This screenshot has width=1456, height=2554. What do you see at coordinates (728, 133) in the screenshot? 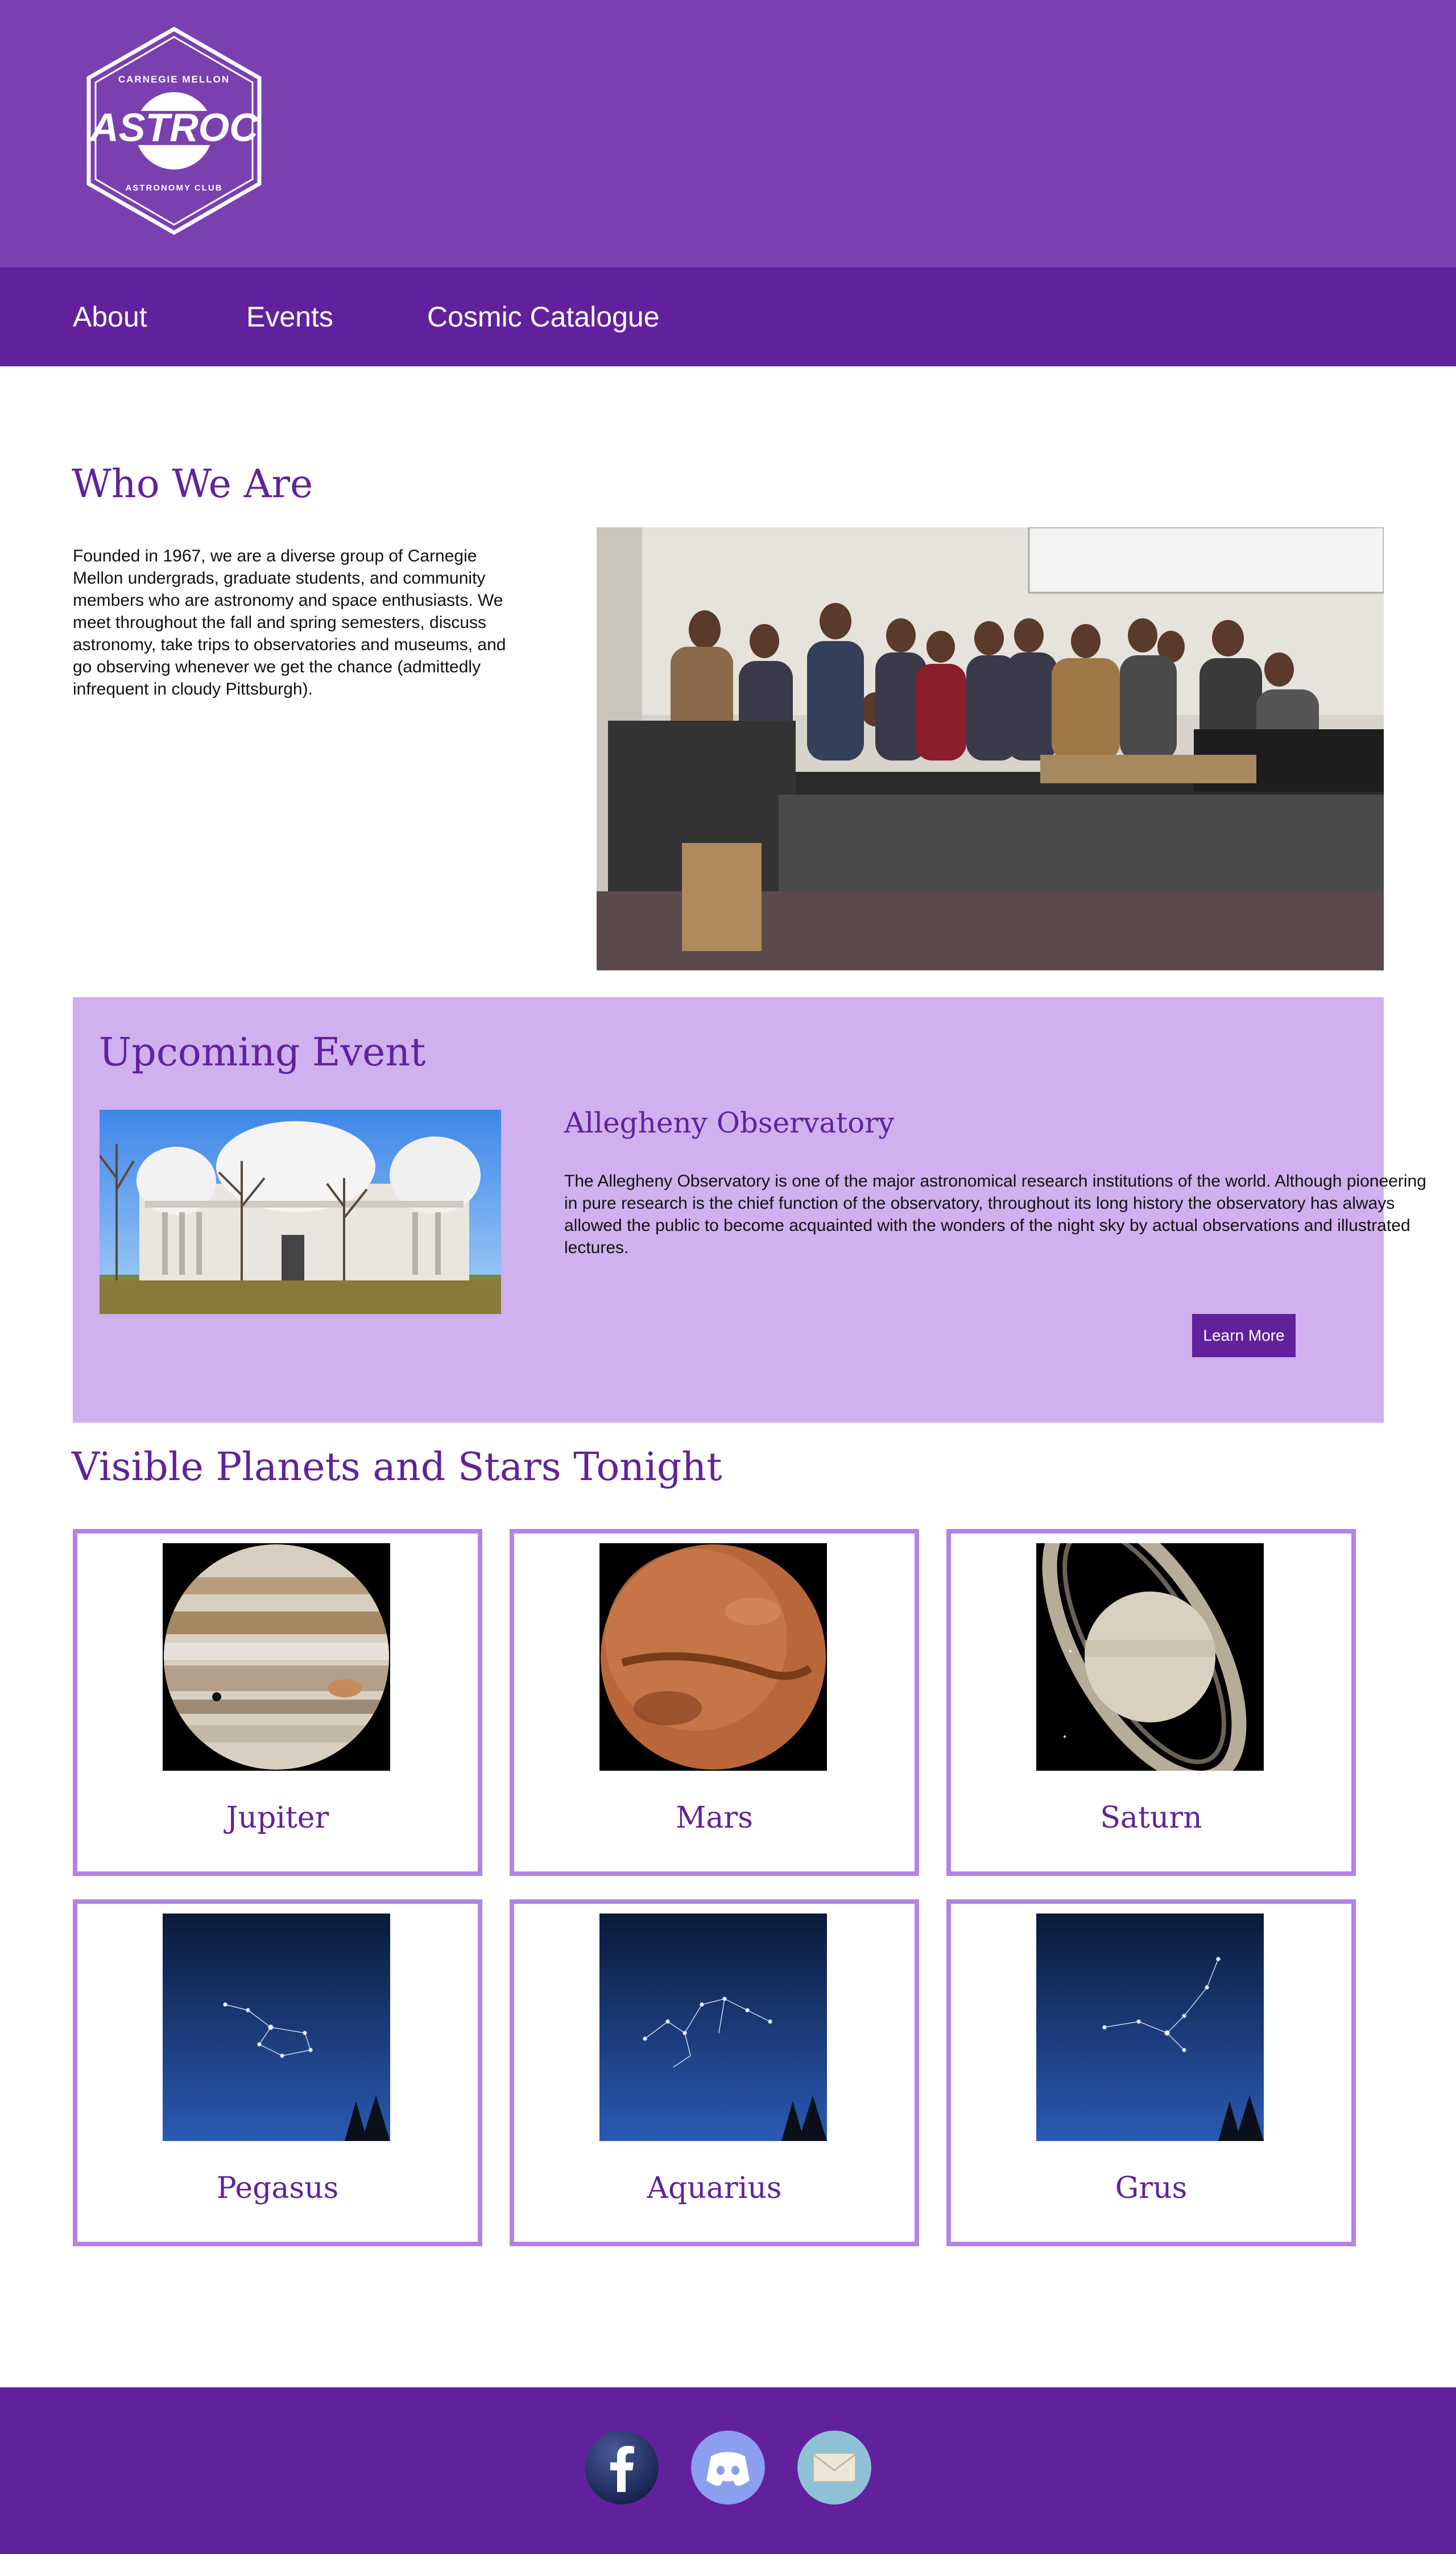
I see `top-banner: CARNEGIE MELLON ASTROC ASTRONOMY CLUB` at bounding box center [728, 133].